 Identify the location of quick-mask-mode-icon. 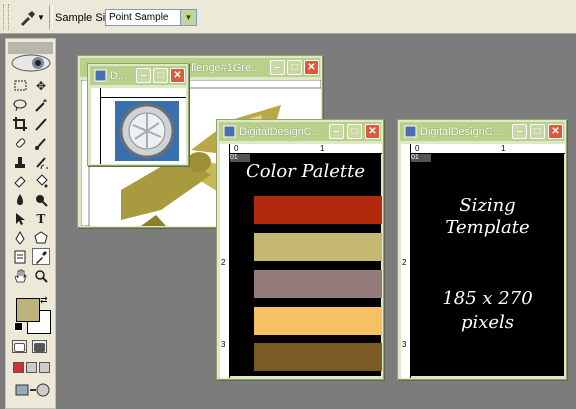
(39, 346).